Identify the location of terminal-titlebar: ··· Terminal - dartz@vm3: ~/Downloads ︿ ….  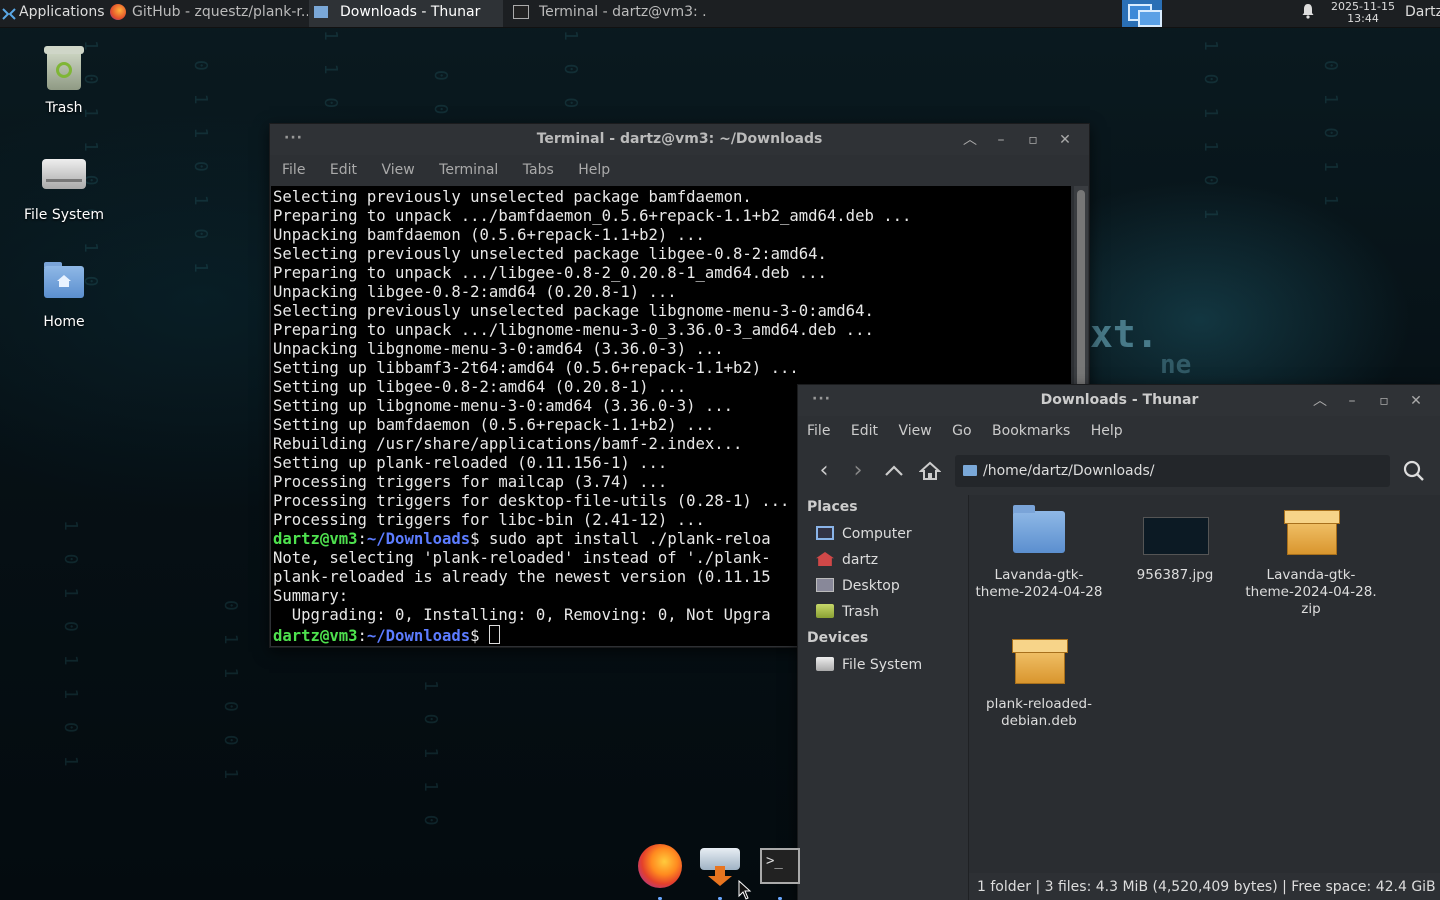
(679, 139).